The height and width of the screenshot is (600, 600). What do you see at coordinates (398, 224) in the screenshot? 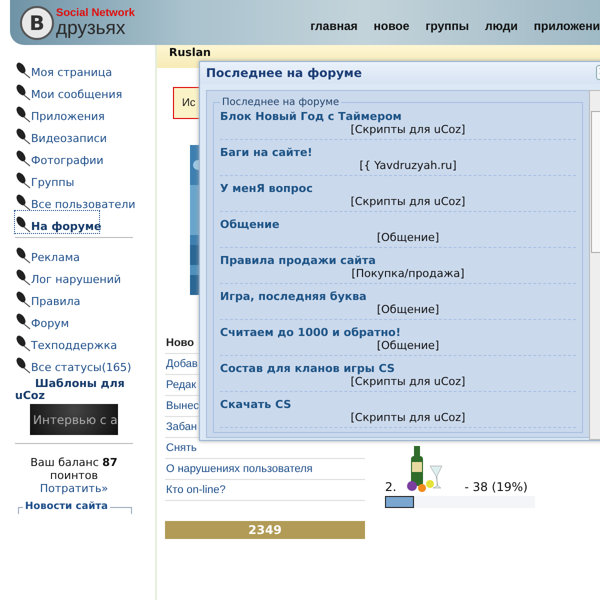
I see `topic-link: Общение` at bounding box center [398, 224].